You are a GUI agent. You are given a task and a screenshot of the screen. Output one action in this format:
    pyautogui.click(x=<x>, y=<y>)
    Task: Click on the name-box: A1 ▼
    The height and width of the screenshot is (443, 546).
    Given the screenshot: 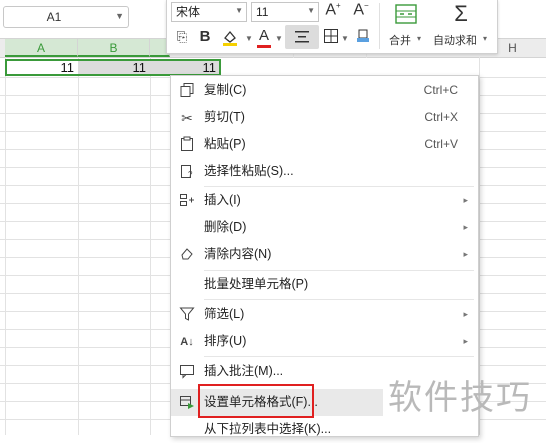 What is the action you would take?
    pyautogui.click(x=66, y=17)
    